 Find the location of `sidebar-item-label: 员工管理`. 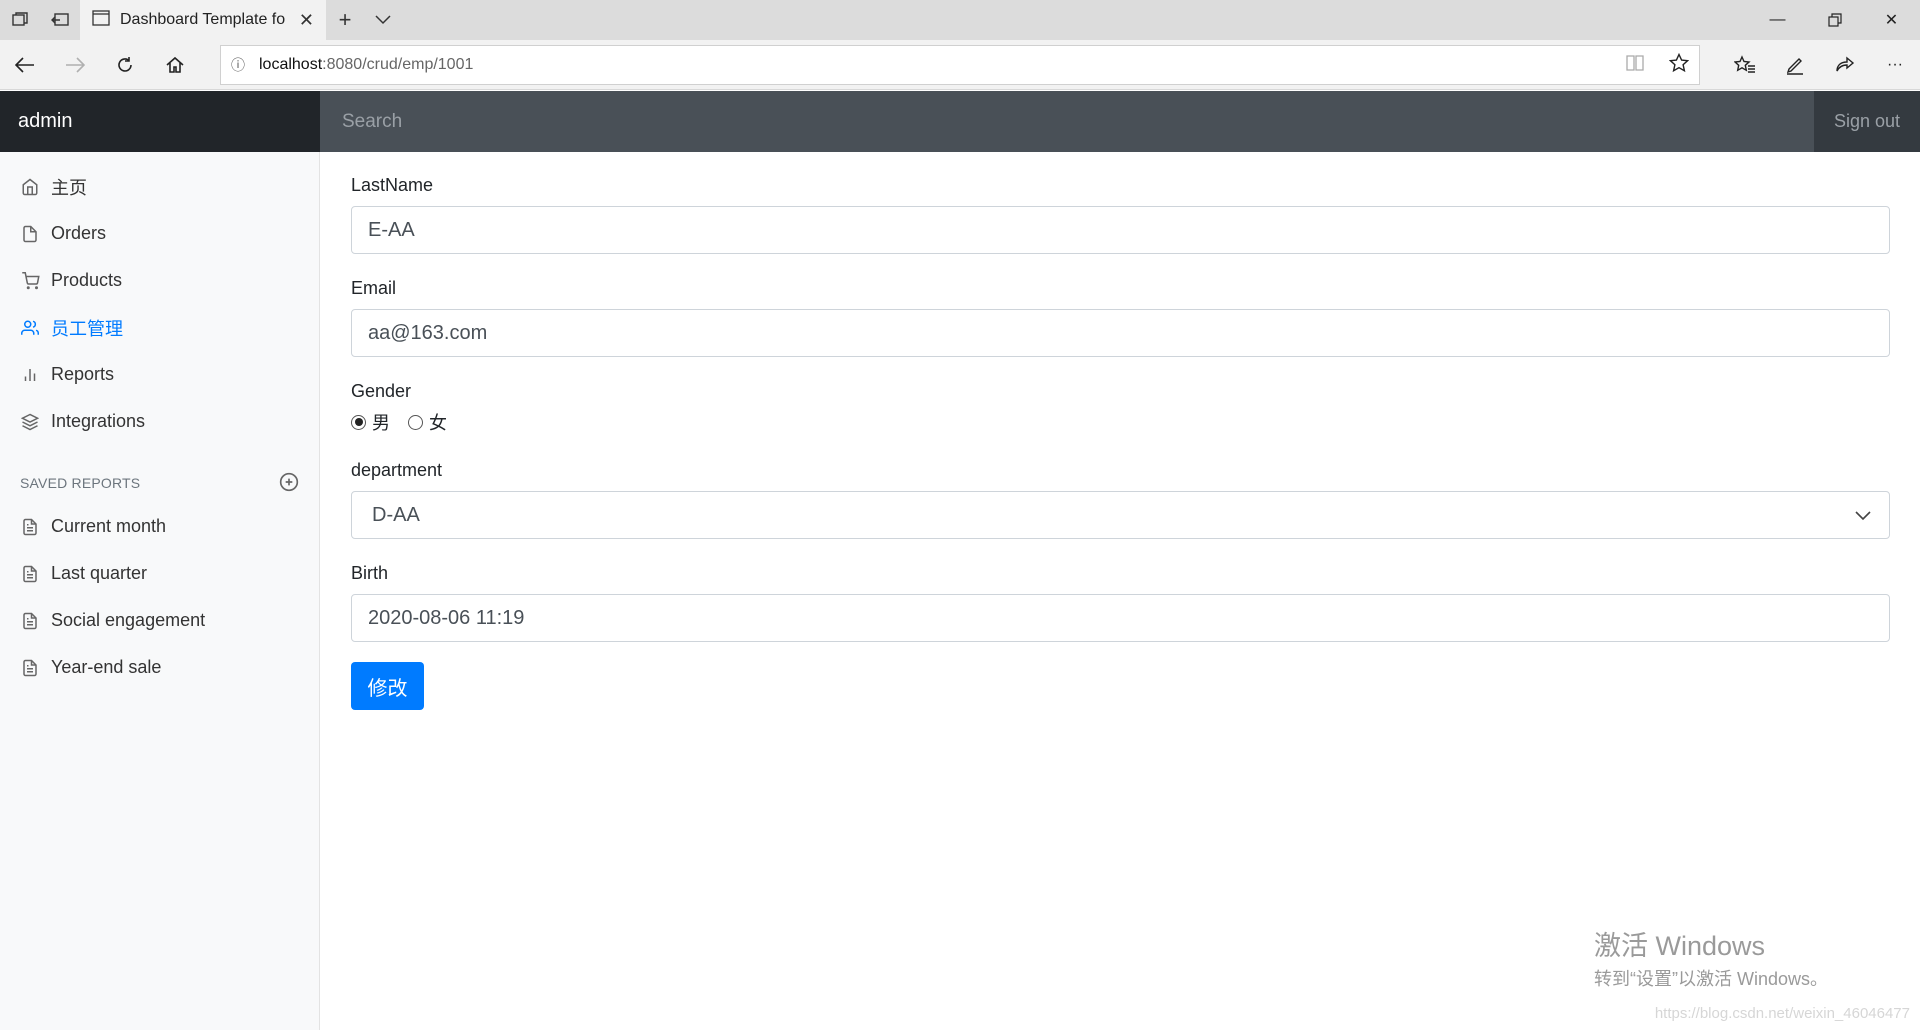

sidebar-item-label: 员工管理 is located at coordinates (87, 328).